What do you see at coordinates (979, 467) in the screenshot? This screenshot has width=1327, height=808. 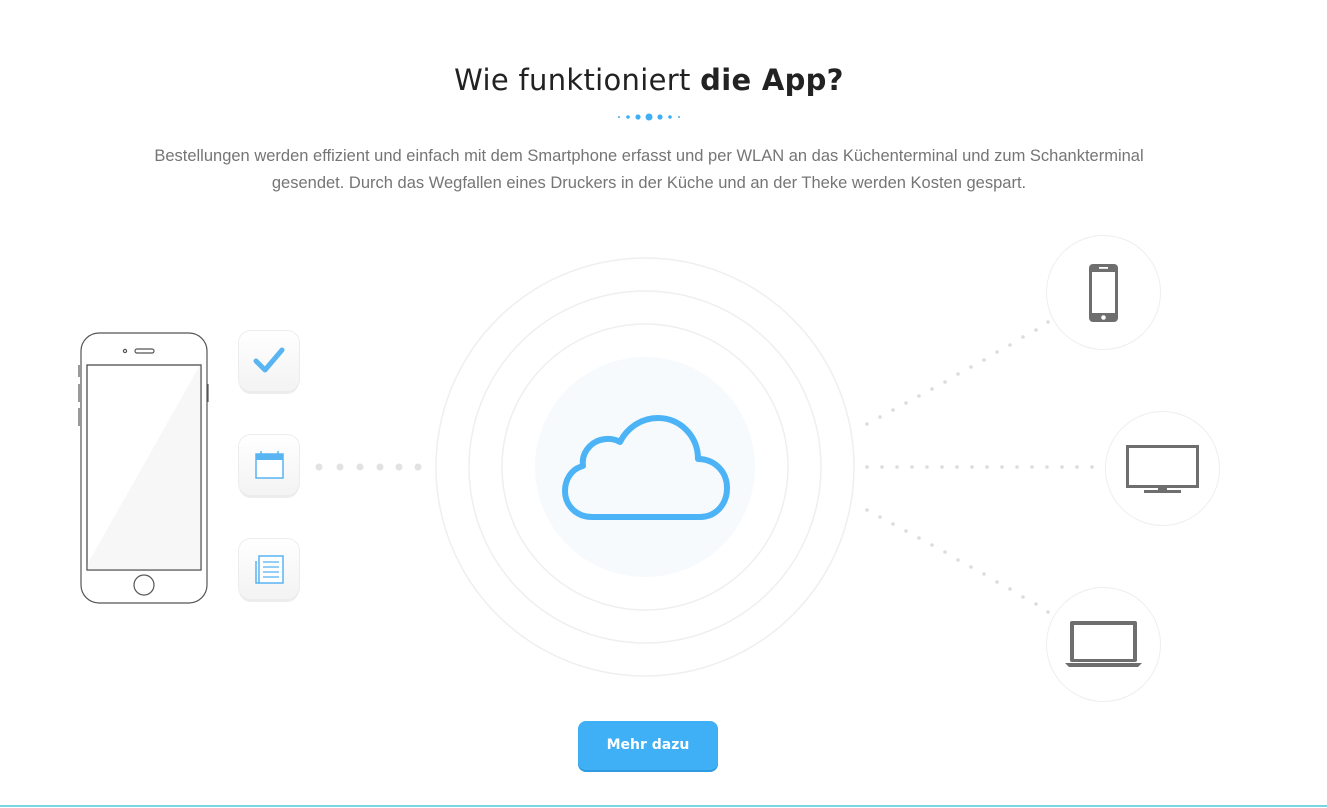 I see `connector-right-middle` at bounding box center [979, 467].